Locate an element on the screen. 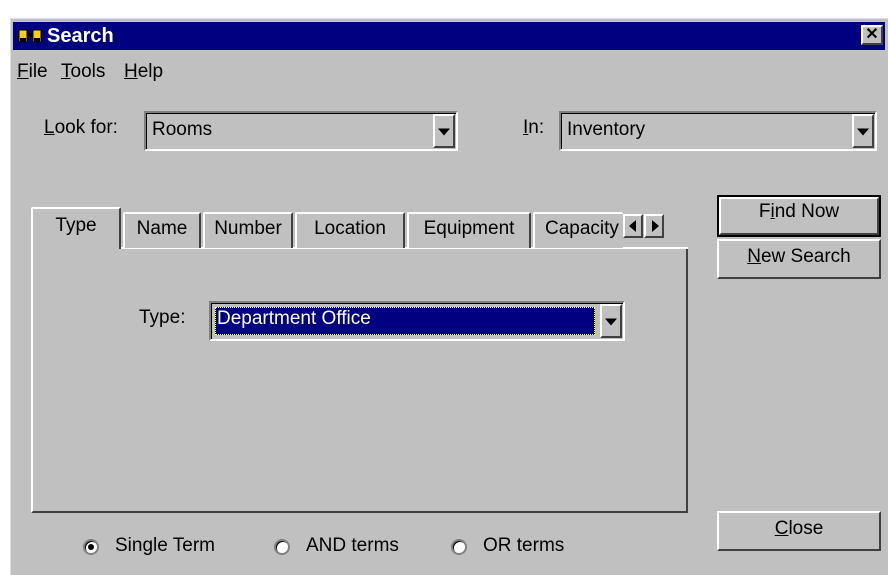  arrow-left-icon is located at coordinates (632, 226).